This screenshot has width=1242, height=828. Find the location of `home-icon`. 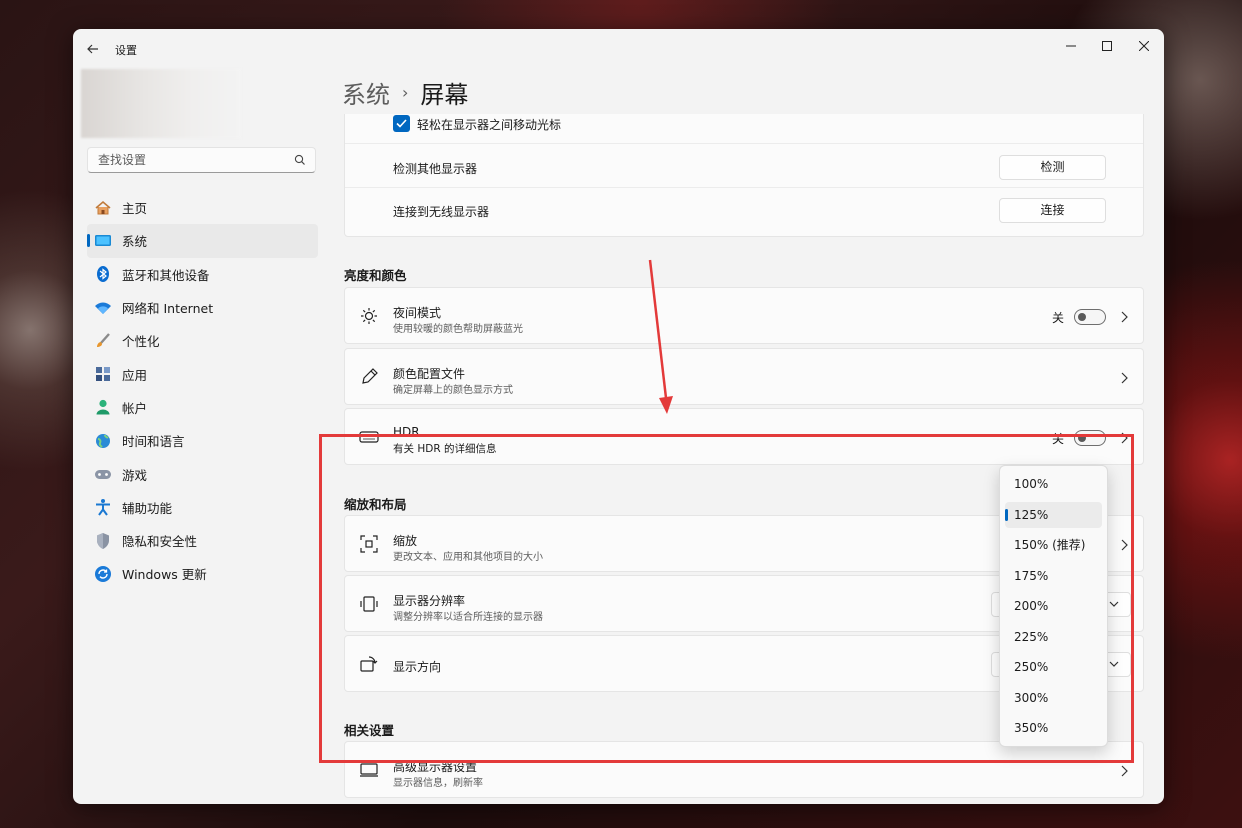

home-icon is located at coordinates (103, 208).